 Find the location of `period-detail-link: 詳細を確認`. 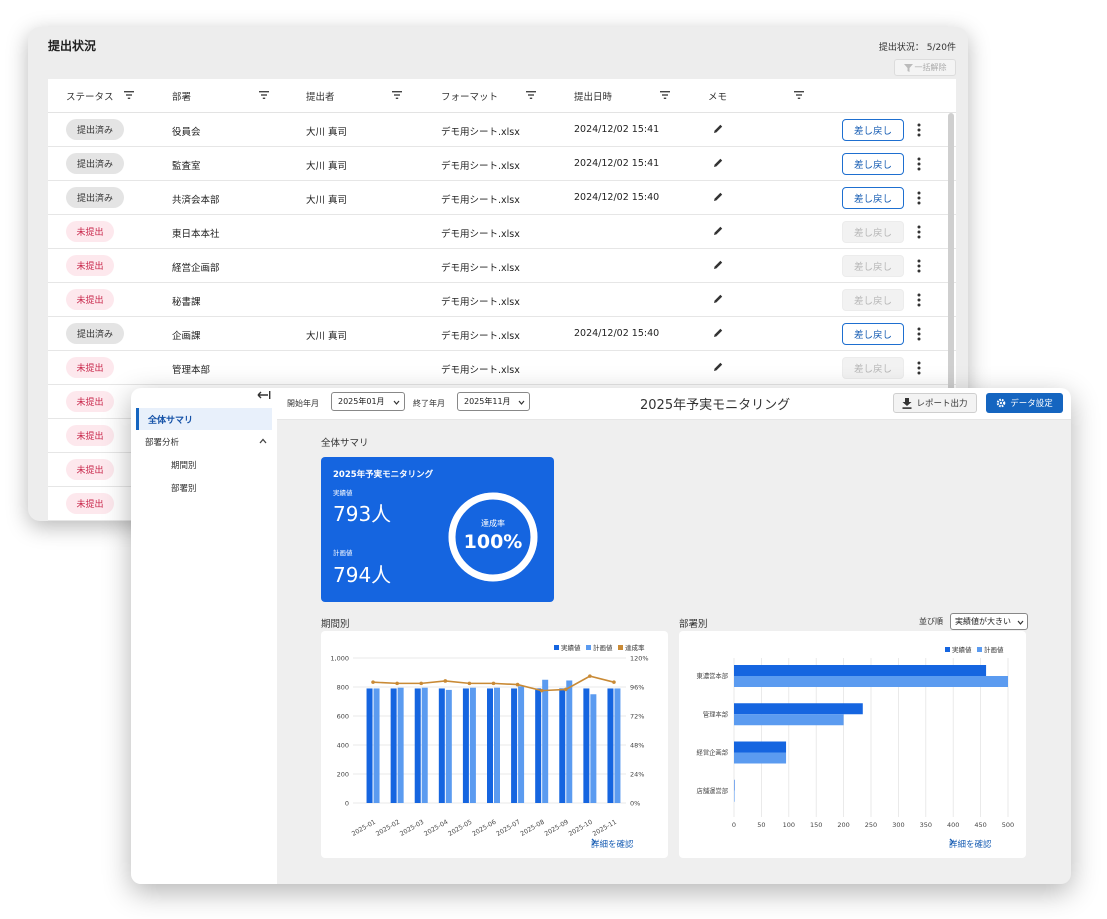

period-detail-link: 詳細を確認 is located at coordinates (612, 844).